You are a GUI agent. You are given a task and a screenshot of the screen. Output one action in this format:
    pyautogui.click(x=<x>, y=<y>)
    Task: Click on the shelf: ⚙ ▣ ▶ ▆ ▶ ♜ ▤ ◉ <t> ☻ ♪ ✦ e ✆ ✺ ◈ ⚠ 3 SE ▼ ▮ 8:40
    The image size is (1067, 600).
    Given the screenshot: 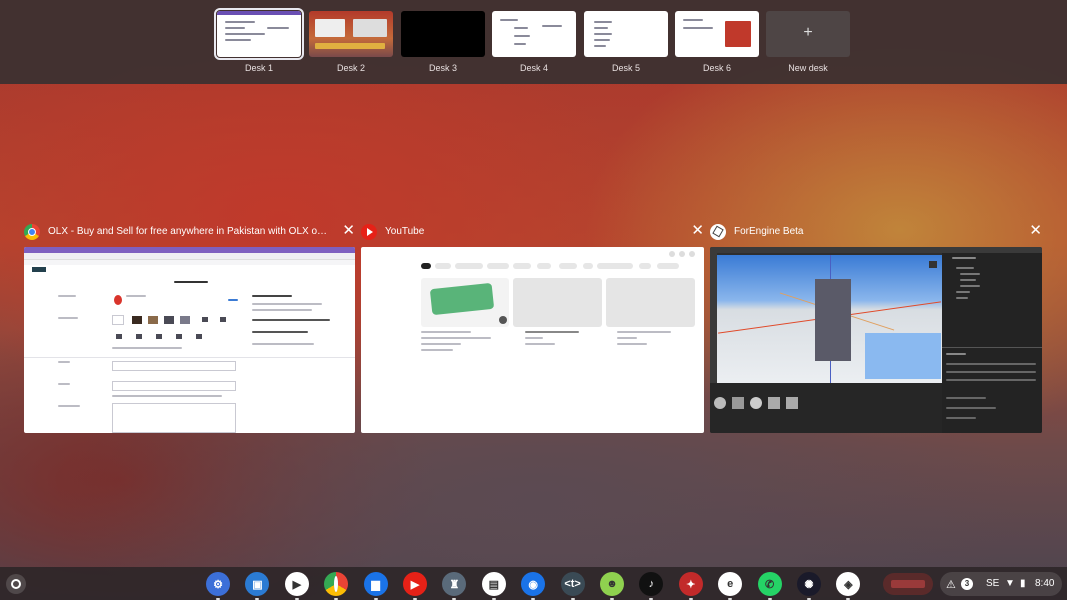 What is the action you would take?
    pyautogui.click(x=533, y=583)
    